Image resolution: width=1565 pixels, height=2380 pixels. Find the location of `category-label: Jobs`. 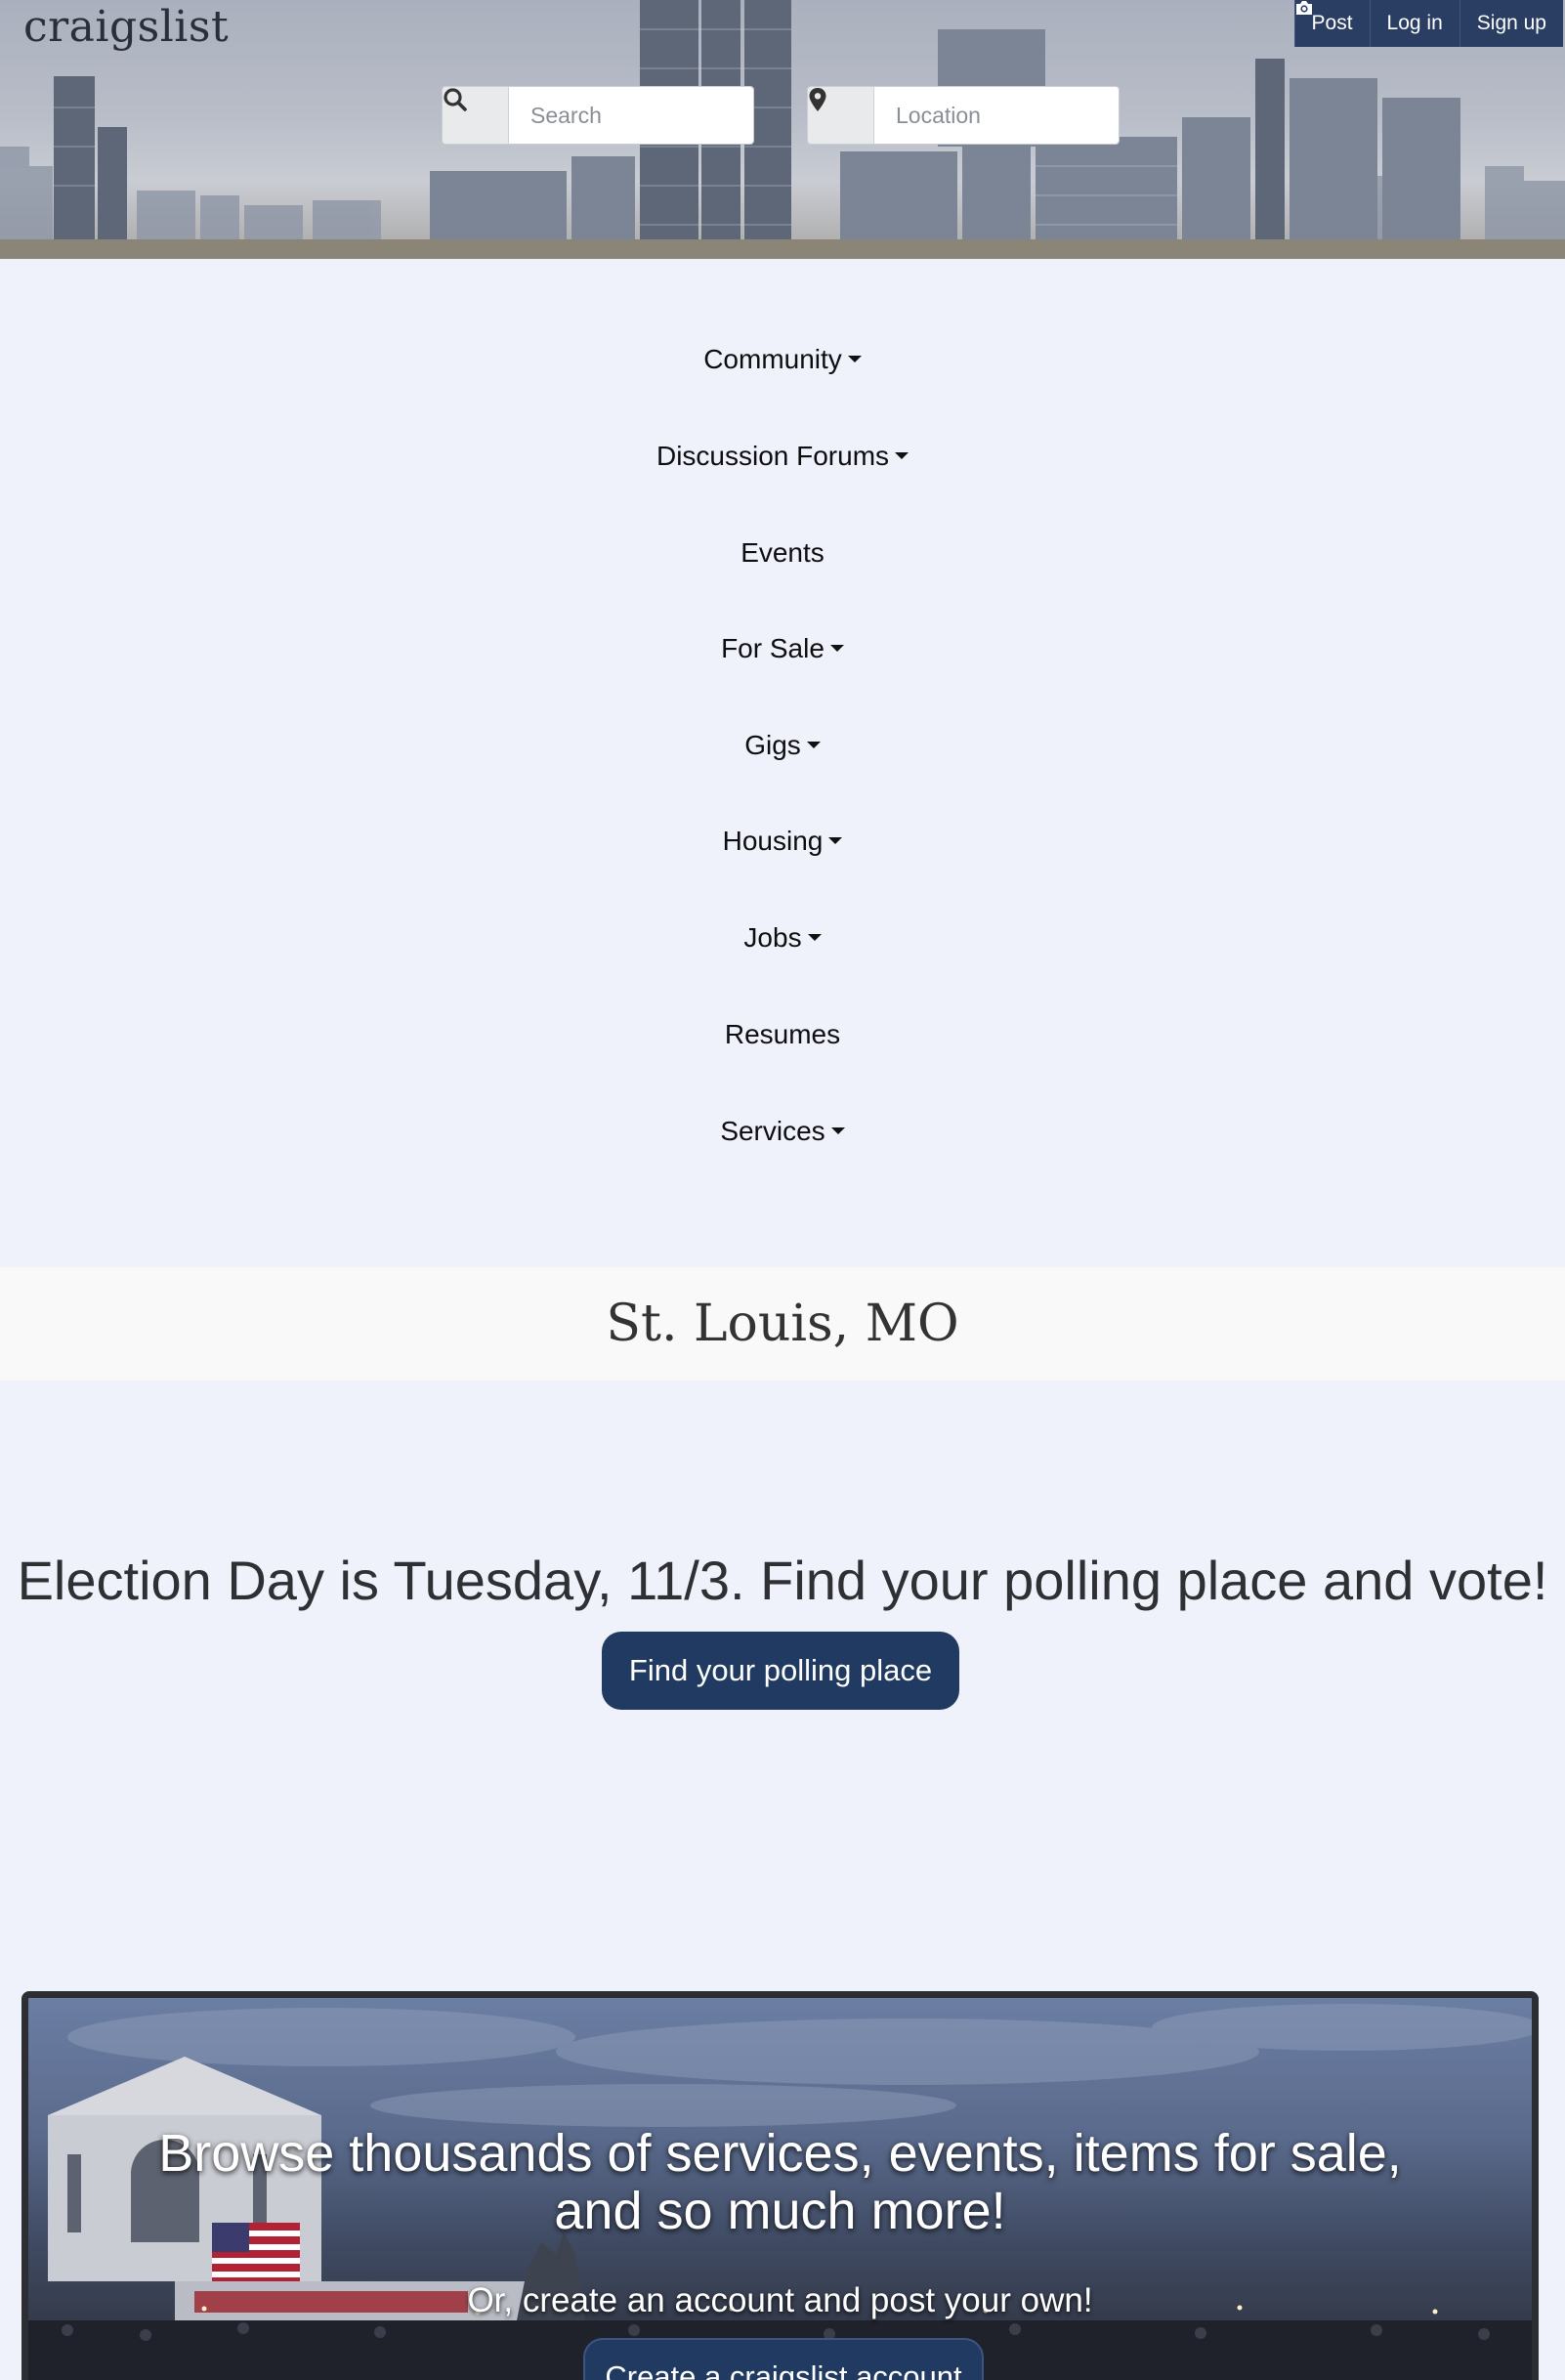

category-label: Jobs is located at coordinates (773, 937).